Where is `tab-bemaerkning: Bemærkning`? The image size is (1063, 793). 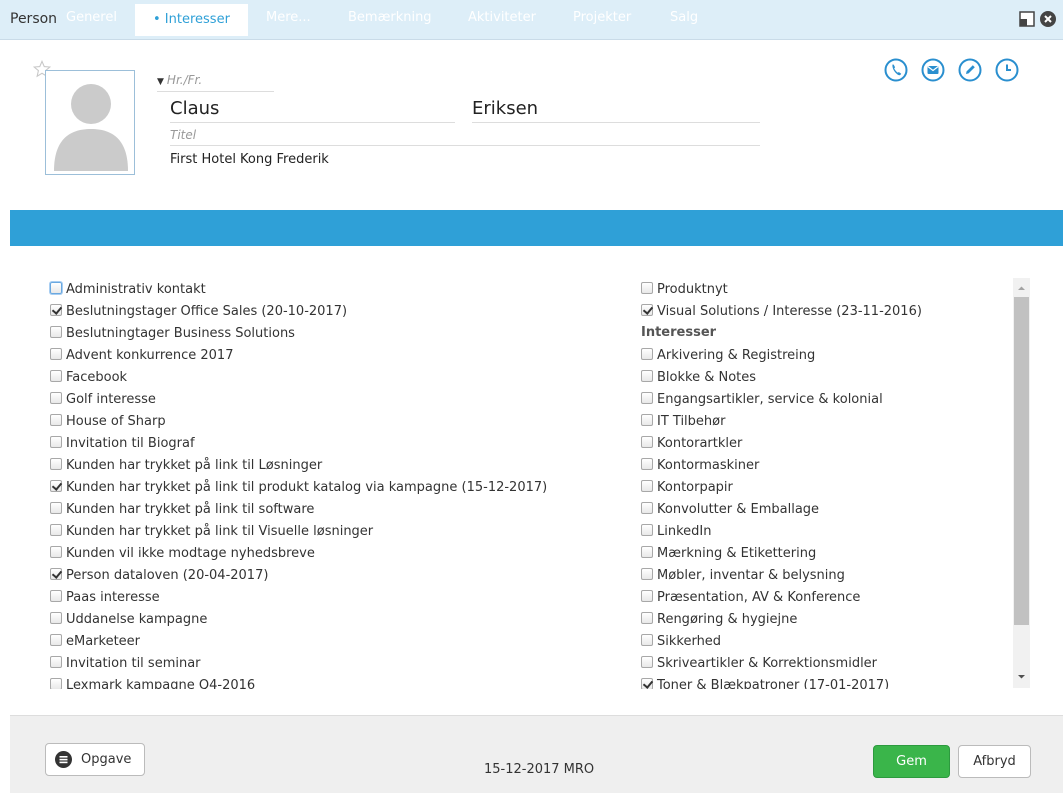 tab-bemaerkning: Bemærkning is located at coordinates (390, 18).